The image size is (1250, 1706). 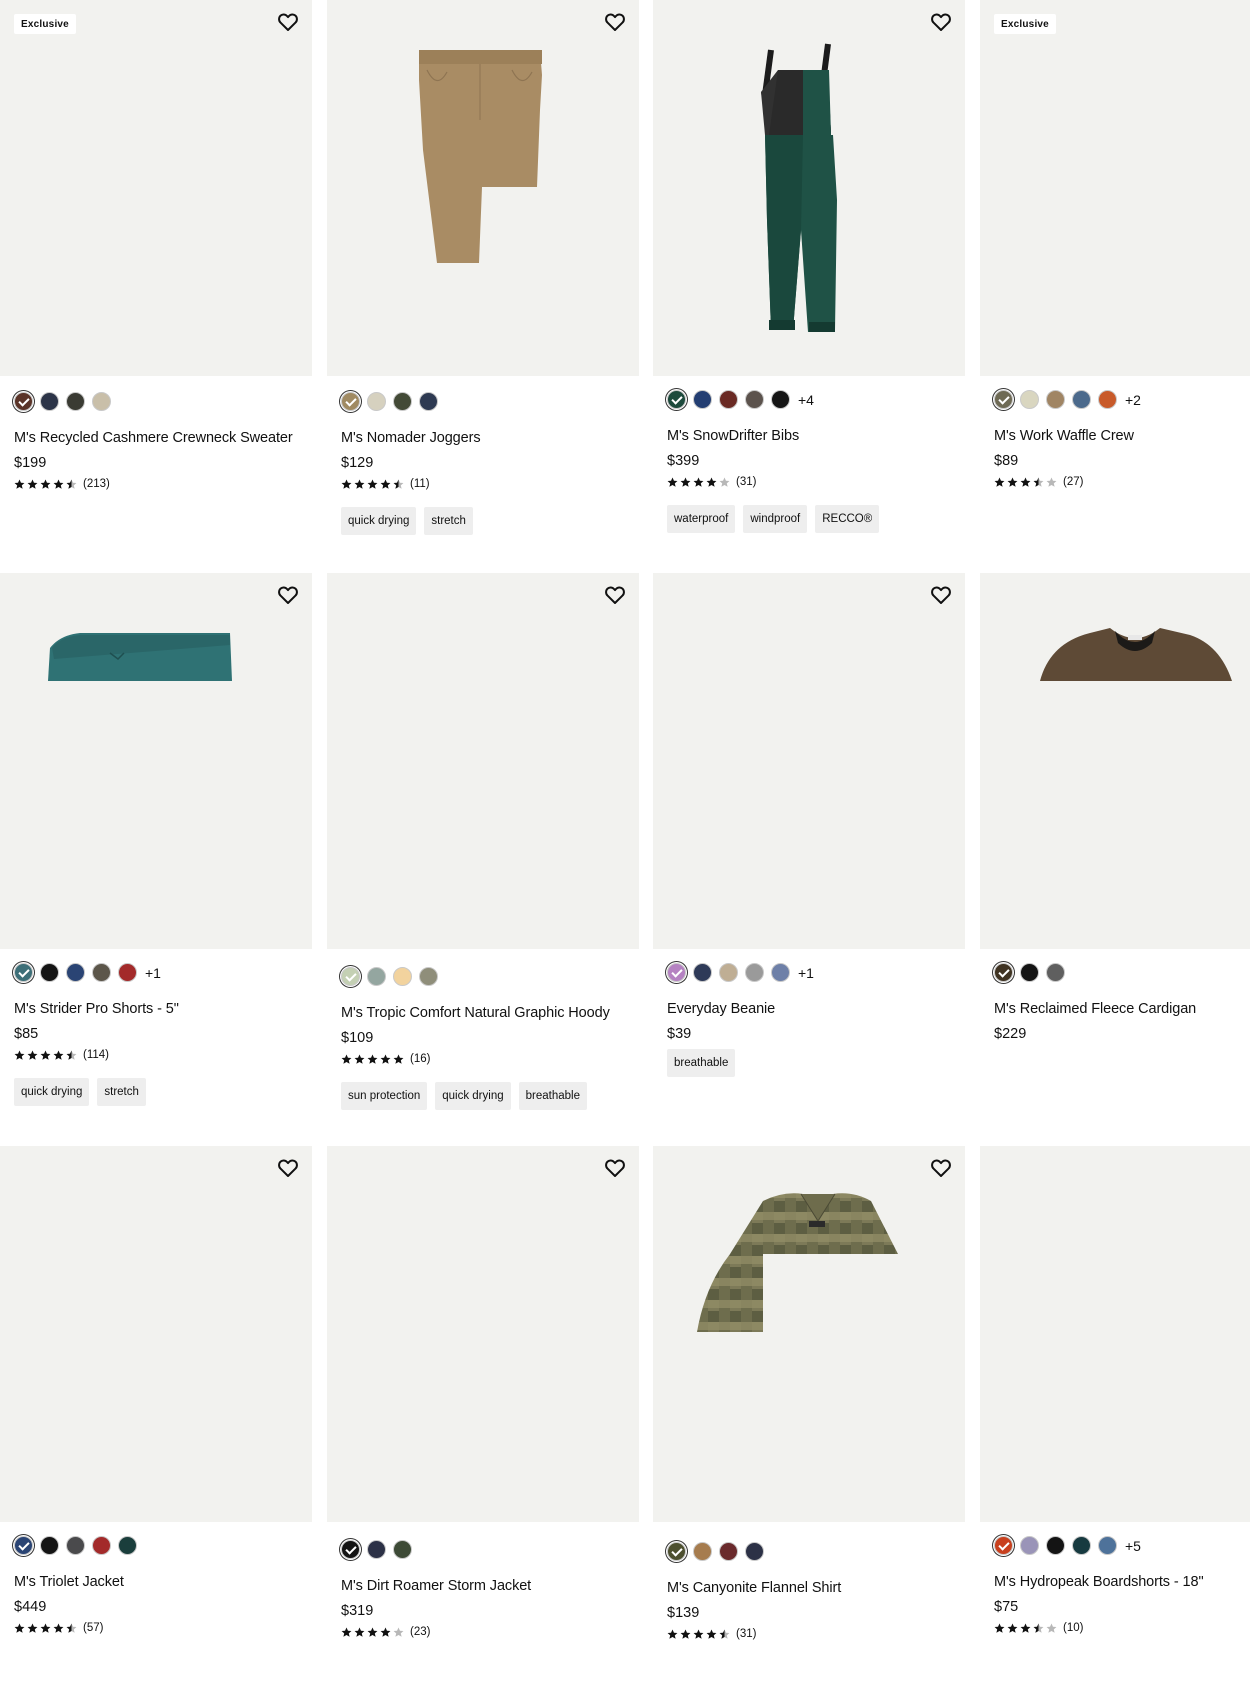 I want to click on product-card: M's Reclaimed Fleece Cardigan $229, so click(x=1115, y=853).